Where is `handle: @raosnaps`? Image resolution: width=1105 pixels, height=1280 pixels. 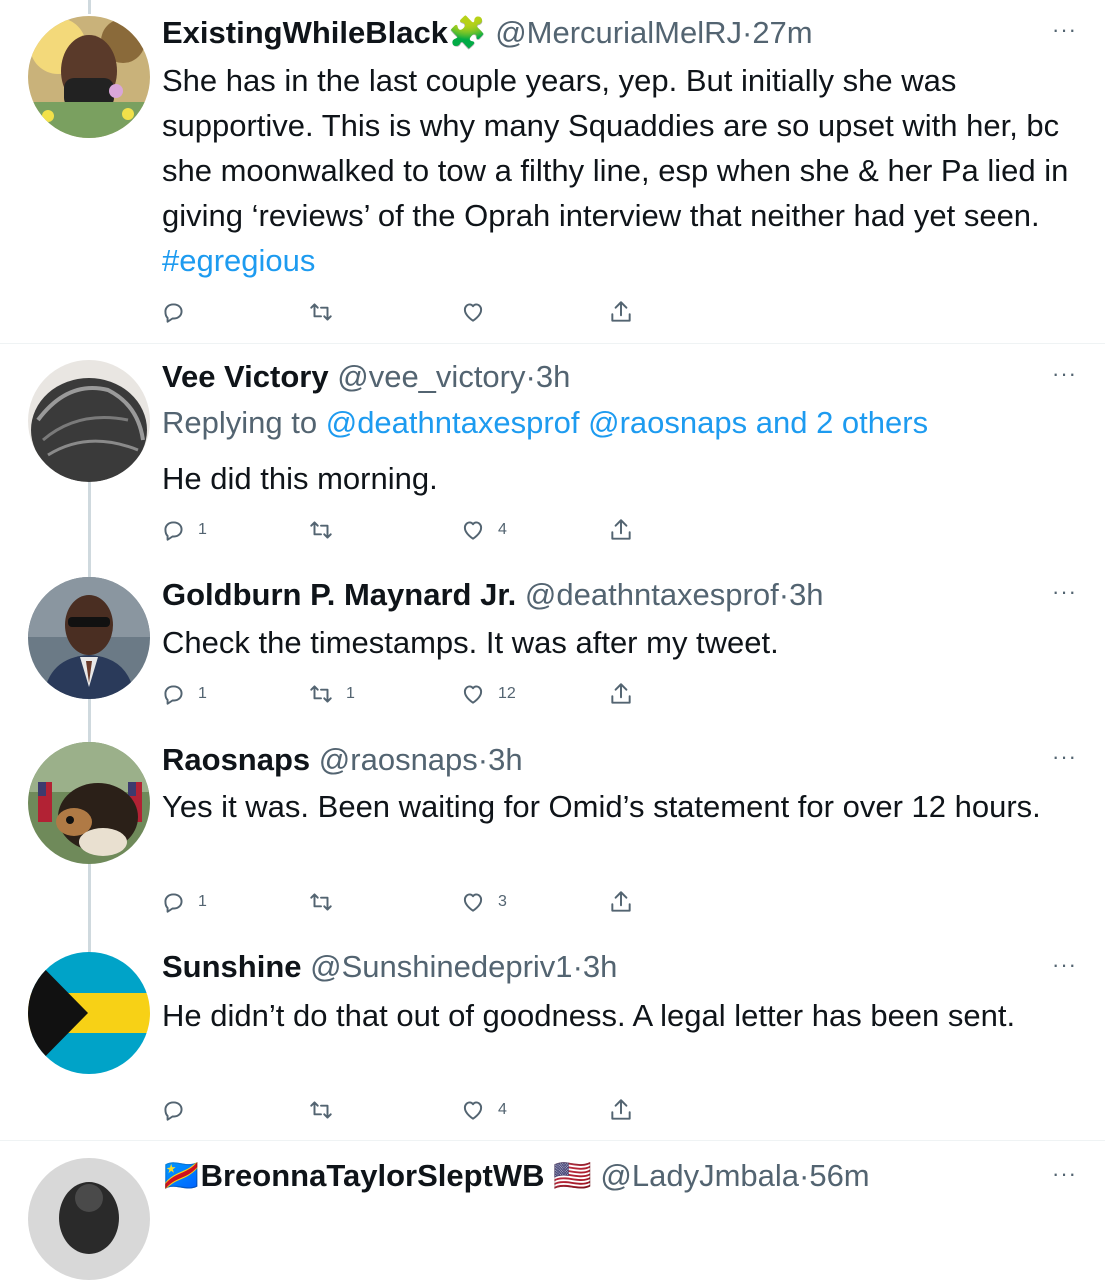
handle: @raosnaps is located at coordinates (398, 759).